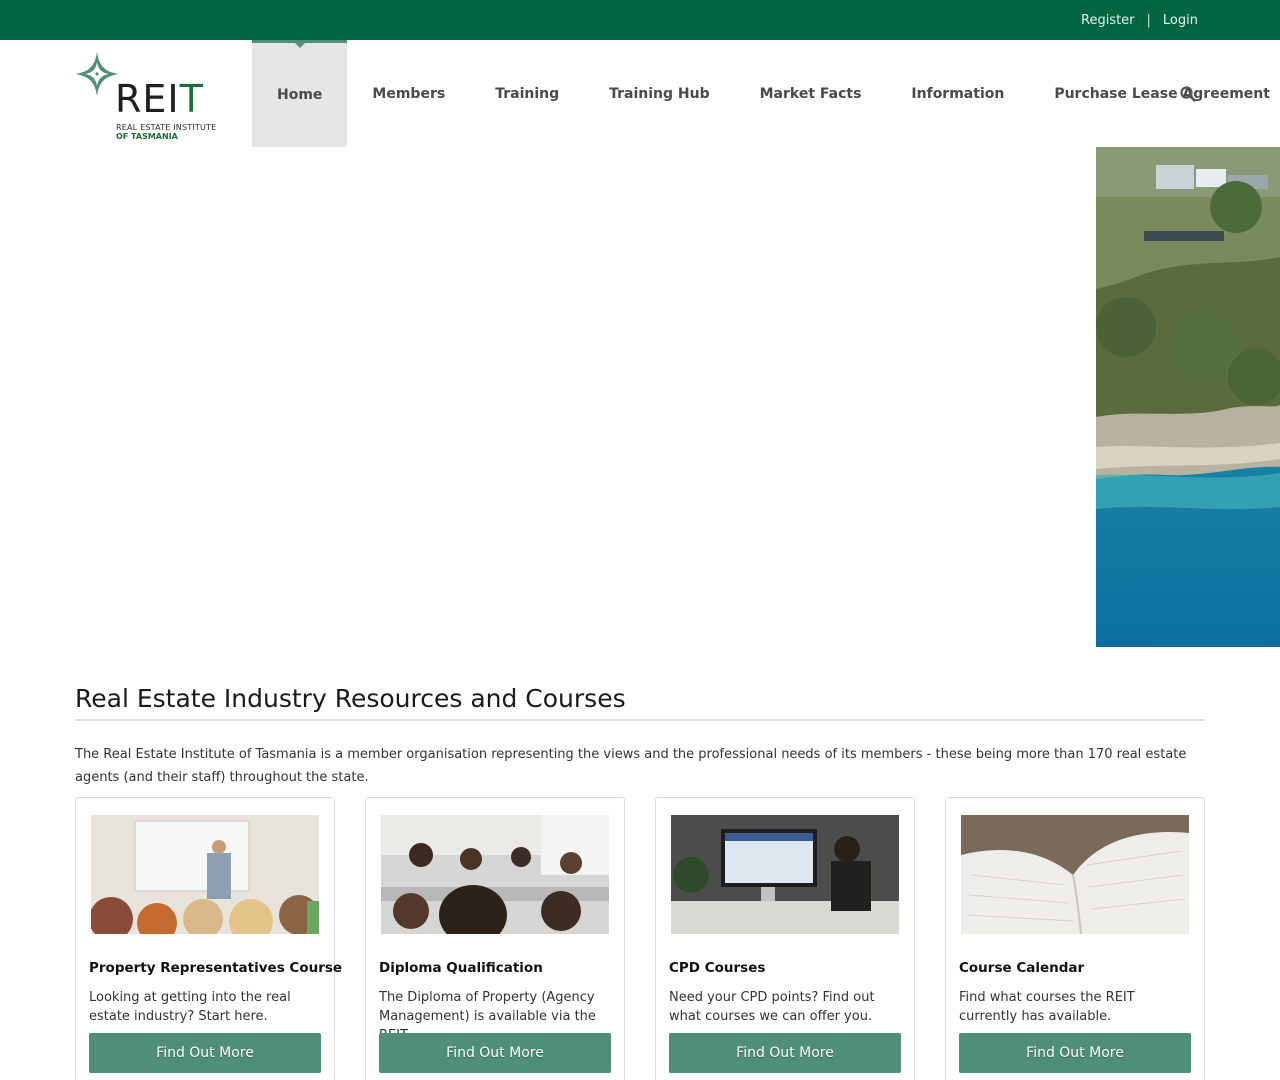 The height and width of the screenshot is (1080, 1280). Describe the element at coordinates (527, 93) in the screenshot. I see `nav-item-training: Training` at that location.